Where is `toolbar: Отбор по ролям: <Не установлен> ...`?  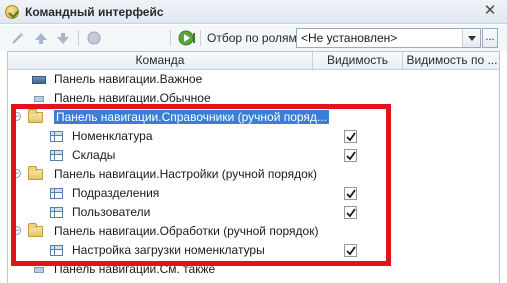 toolbar: Отбор по ролям: <Не установлен> ... is located at coordinates (253, 38).